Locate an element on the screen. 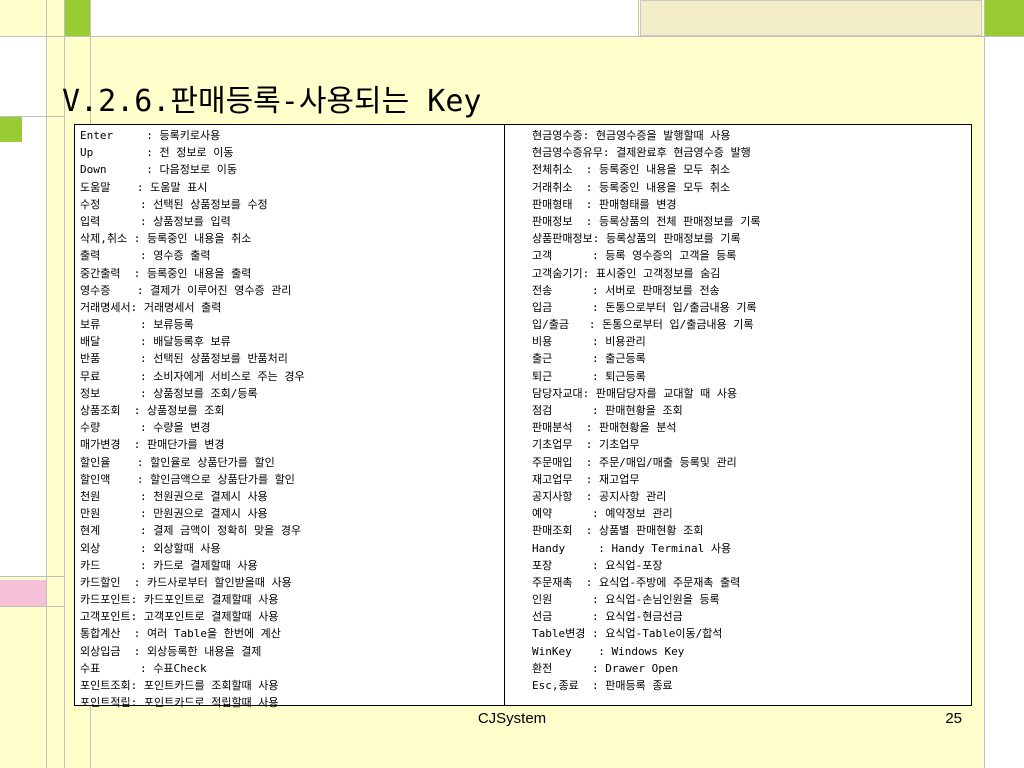  green-side-block is located at coordinates (11, 129).